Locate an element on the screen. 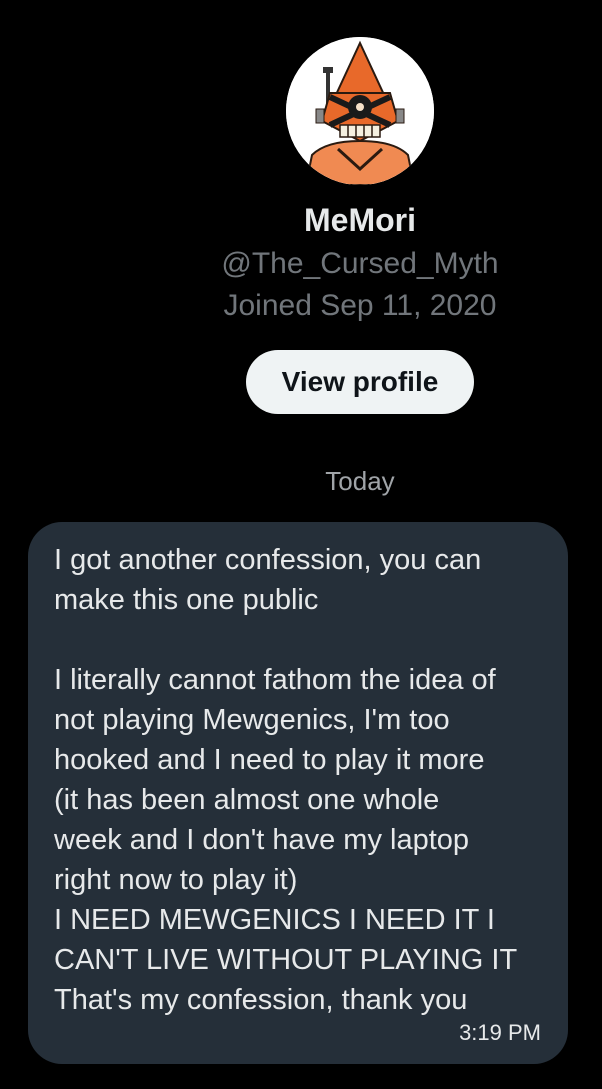  robot-avatar-icon is located at coordinates (360, 111).